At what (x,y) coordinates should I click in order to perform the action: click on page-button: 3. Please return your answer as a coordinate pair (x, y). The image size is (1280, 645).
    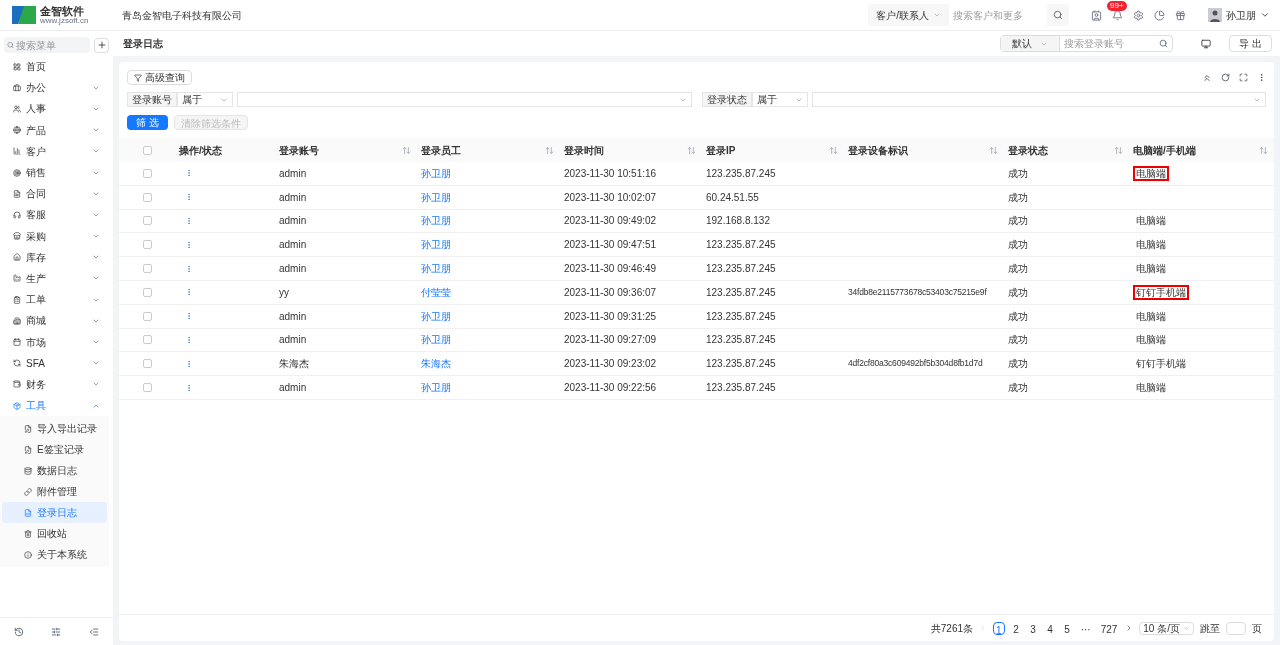
    Looking at the image, I should click on (1033, 628).